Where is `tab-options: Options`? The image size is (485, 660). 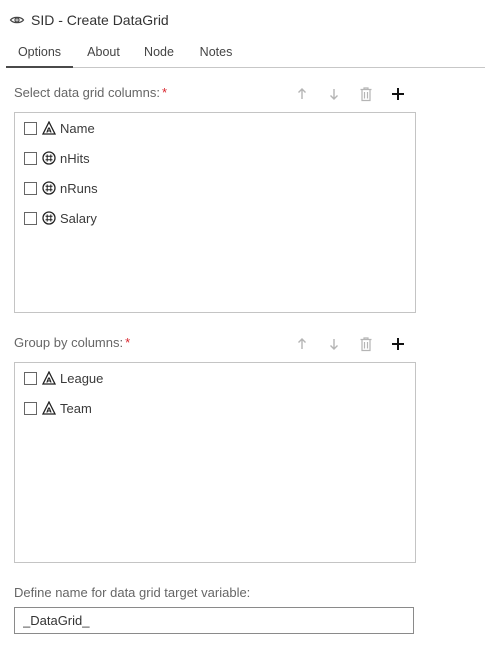 tab-options: Options is located at coordinates (39, 55).